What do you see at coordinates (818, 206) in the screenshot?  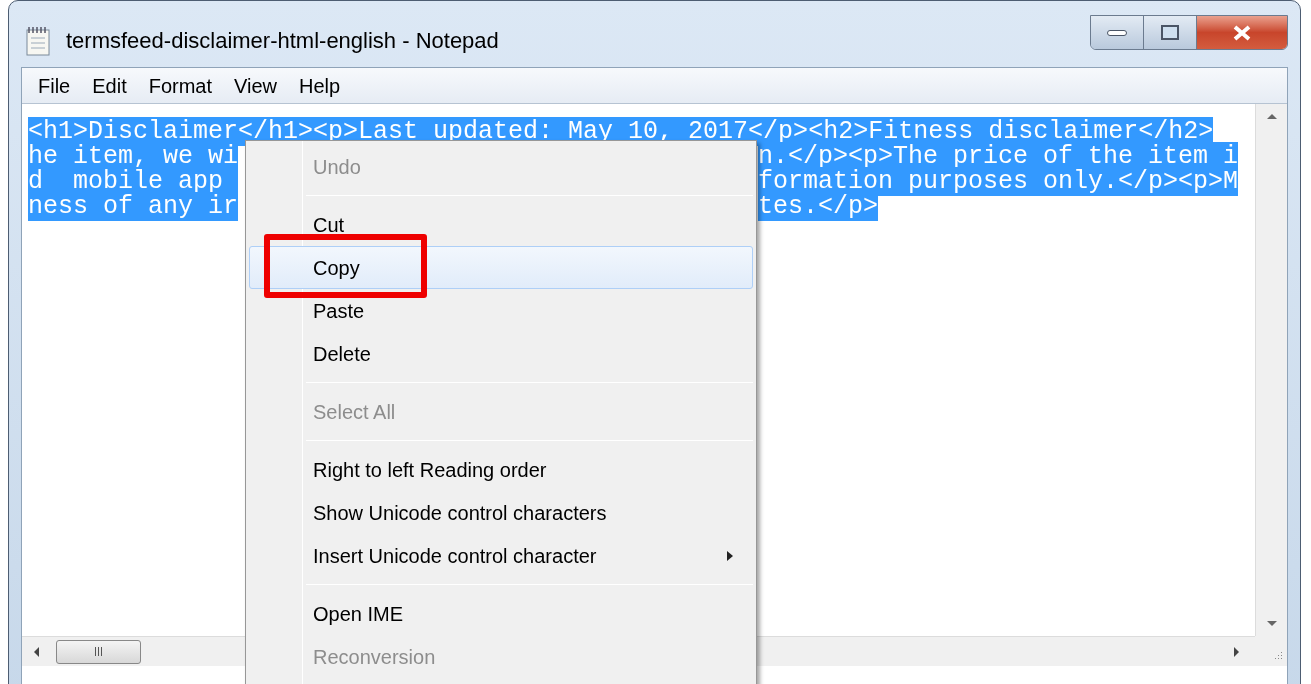 I see `code-text: tes.</p>` at bounding box center [818, 206].